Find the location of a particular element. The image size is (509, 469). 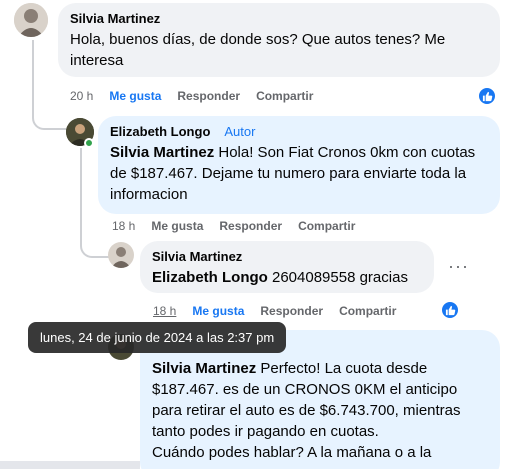

comment-author: Elizabeth Longo is located at coordinates (160, 132).